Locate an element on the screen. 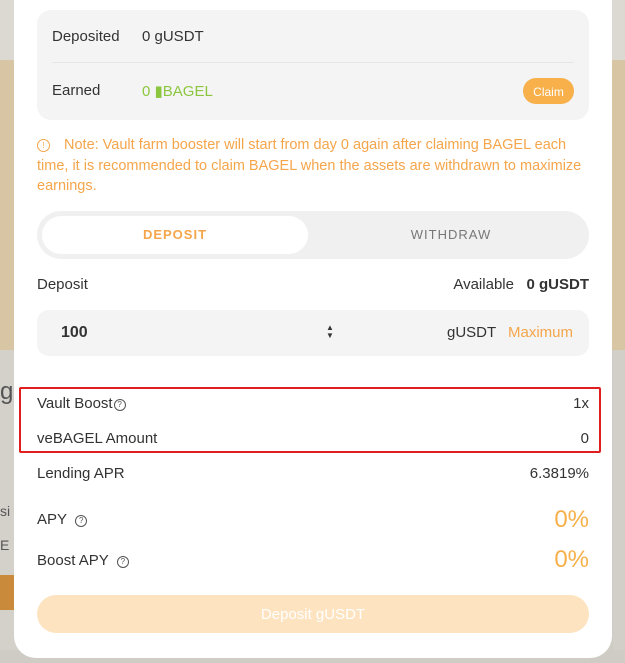 This screenshot has height=663, width=625. deposit-amount-box: ▲▼ gUSDT Maximum is located at coordinates (313, 333).